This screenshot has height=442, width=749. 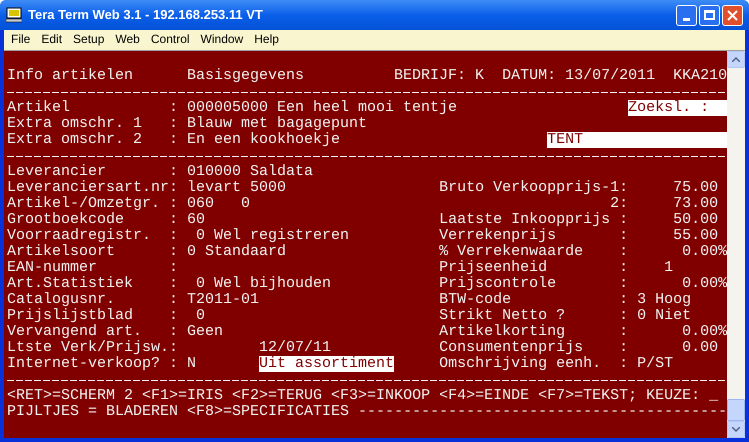 What do you see at coordinates (529, 188) in the screenshot?
I see `field-label: Bruto Verkoopprijs-1` at bounding box center [529, 188].